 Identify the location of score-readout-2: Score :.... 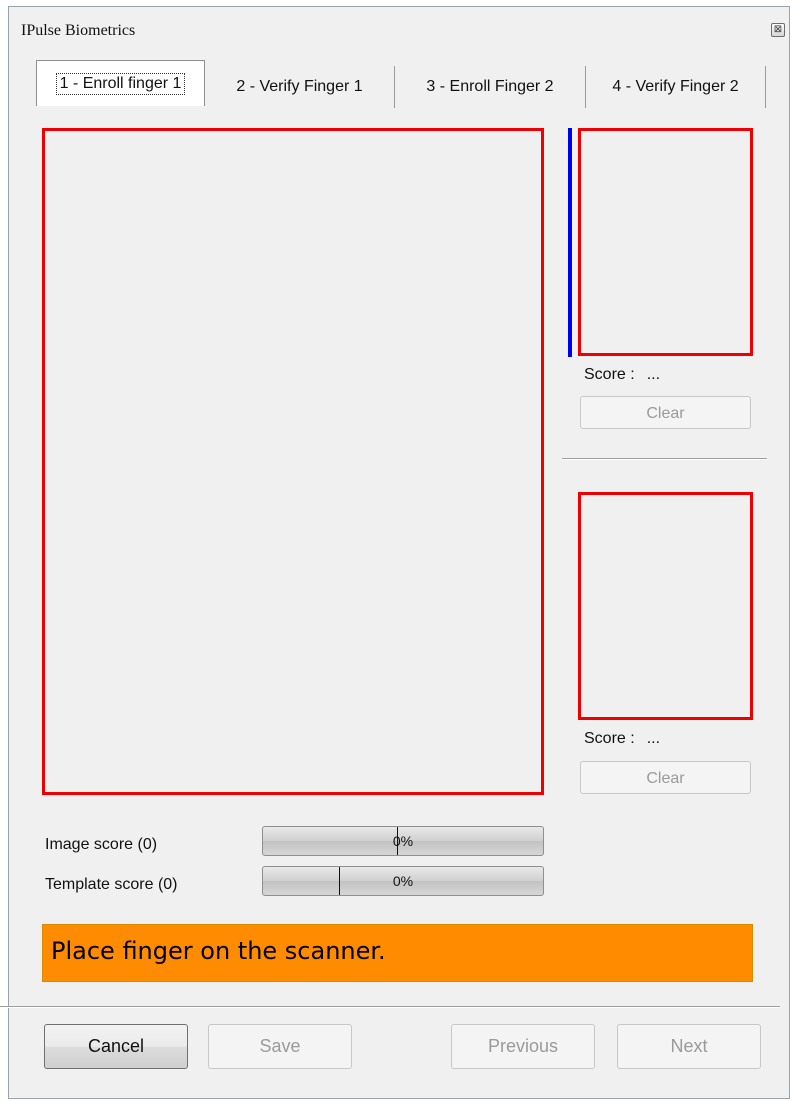
(622, 739).